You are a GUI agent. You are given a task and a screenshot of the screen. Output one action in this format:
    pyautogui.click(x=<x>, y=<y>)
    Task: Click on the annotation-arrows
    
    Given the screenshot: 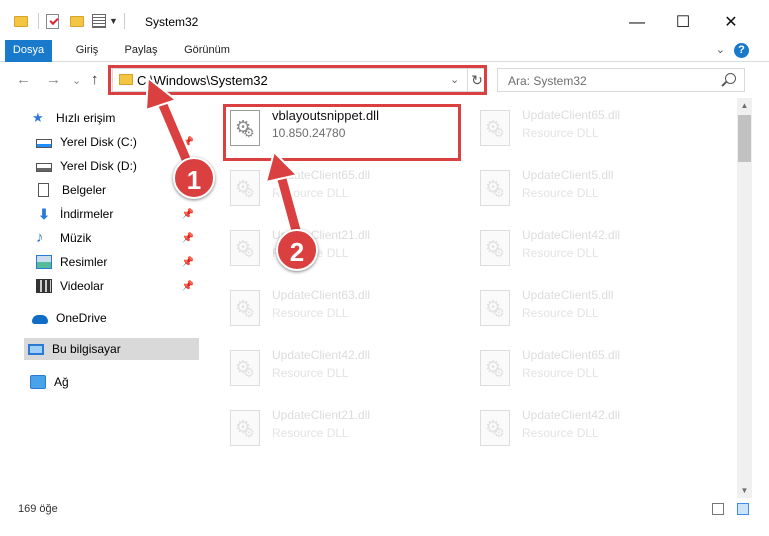 What is the action you would take?
    pyautogui.click(x=225, y=164)
    